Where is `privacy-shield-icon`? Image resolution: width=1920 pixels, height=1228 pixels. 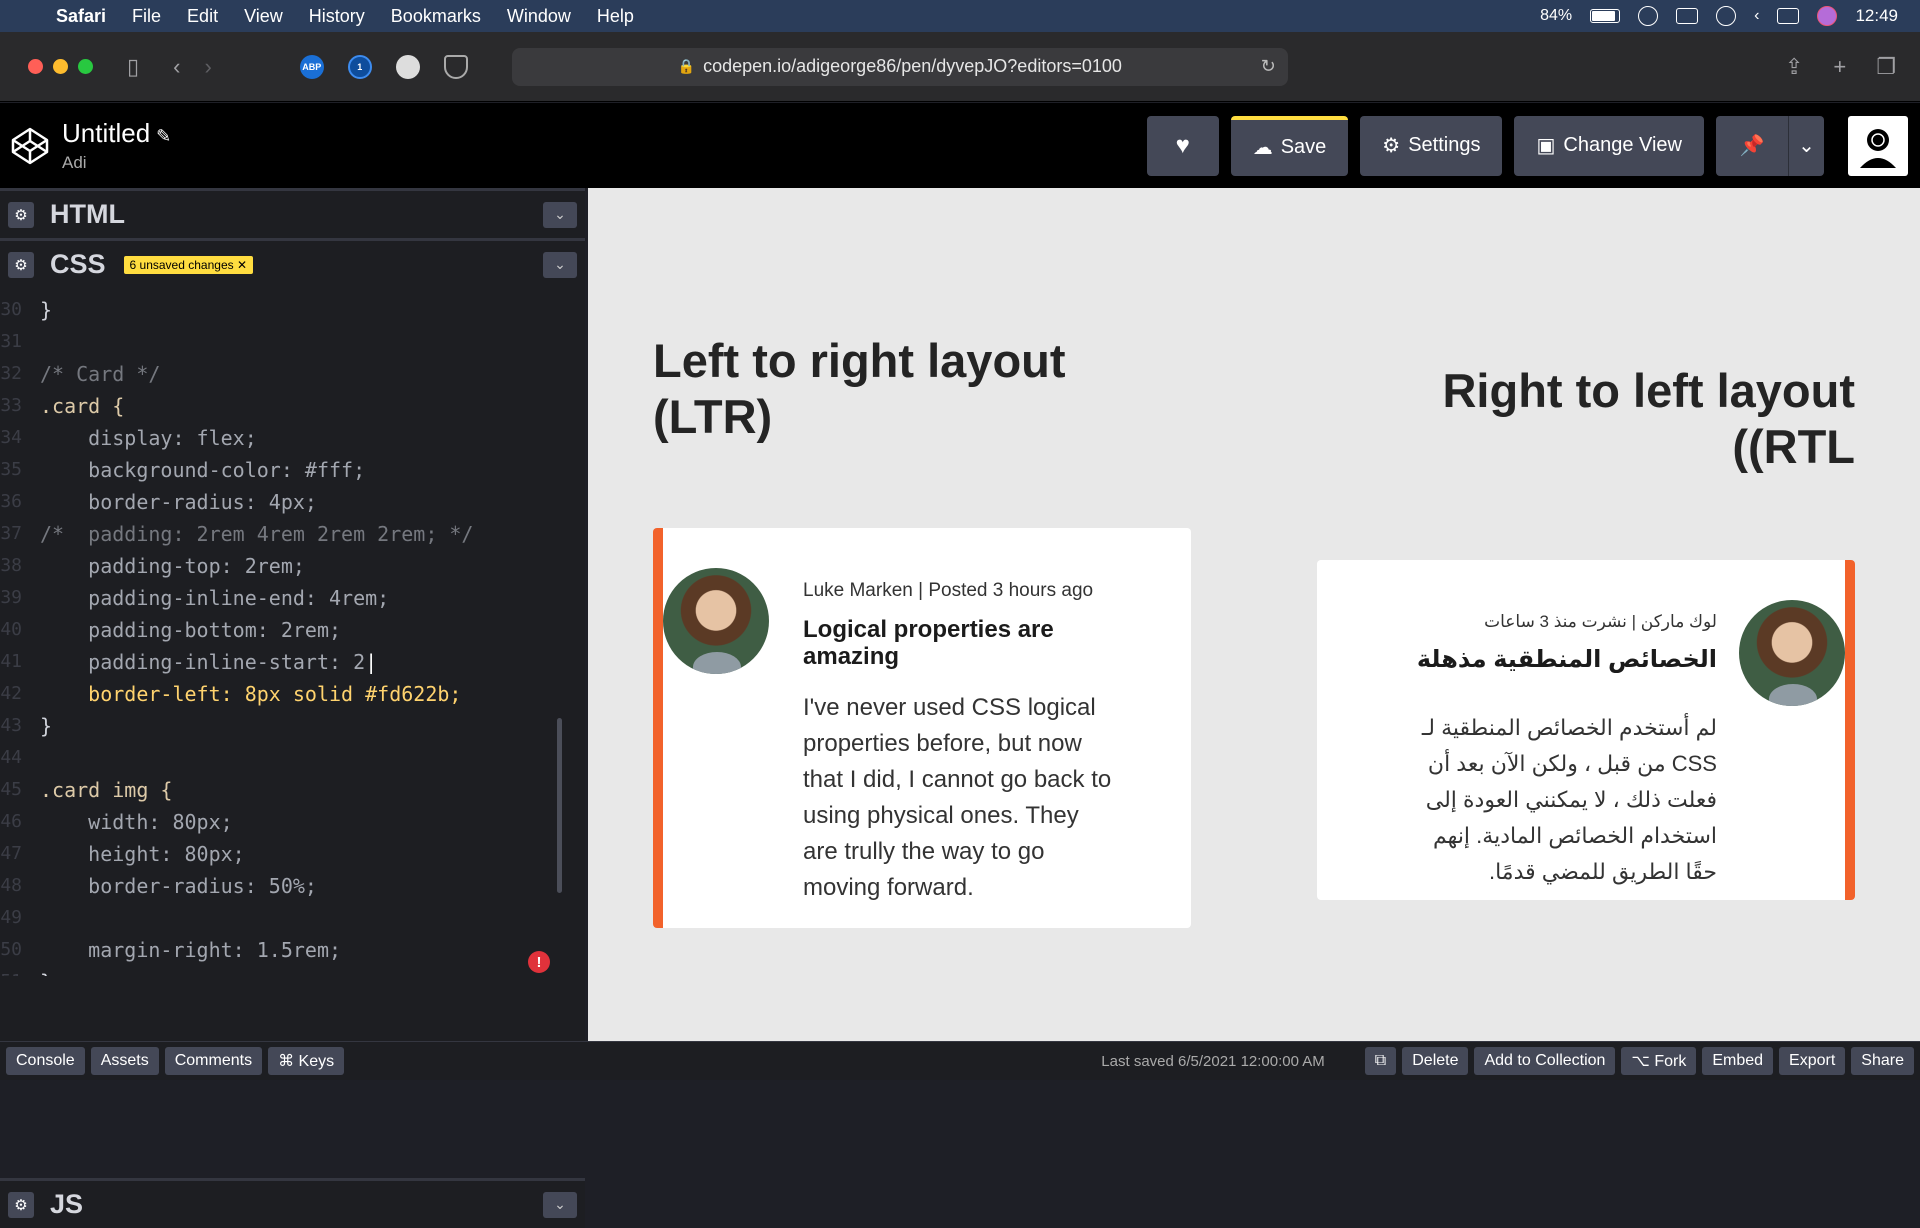
privacy-shield-icon is located at coordinates (455, 66).